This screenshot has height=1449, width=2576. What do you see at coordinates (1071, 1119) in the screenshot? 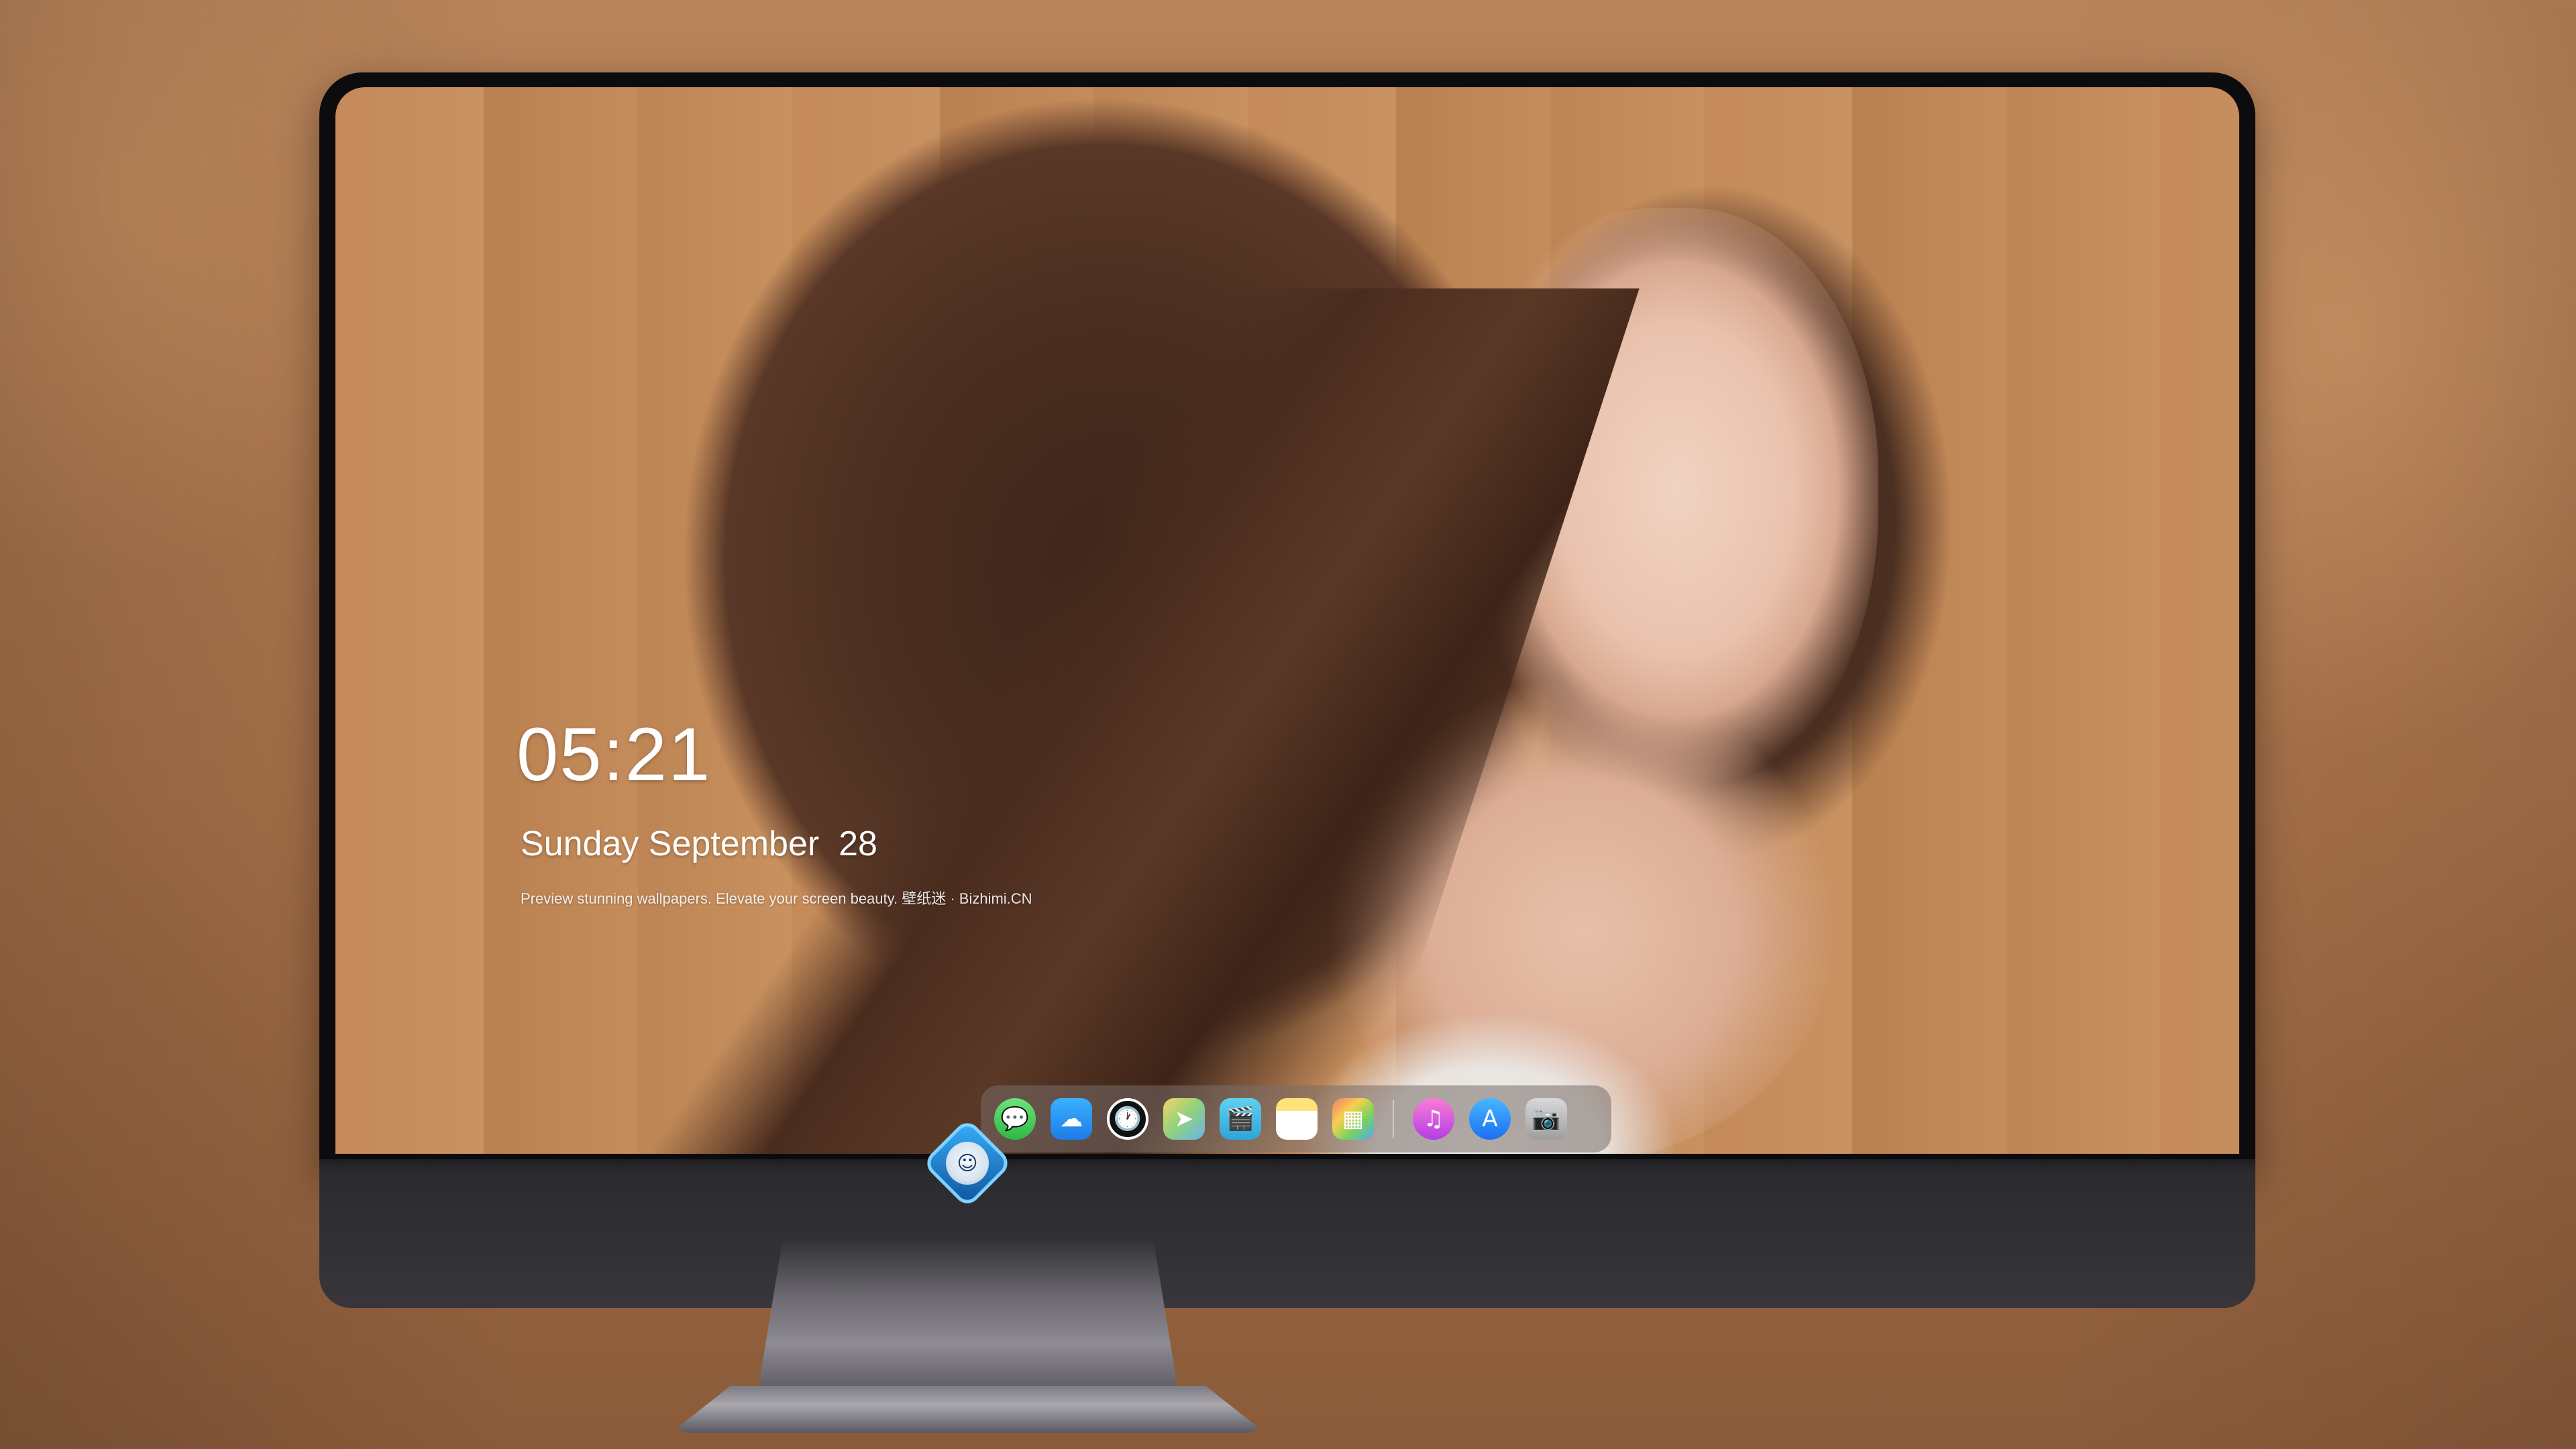
I see `weather-icon: ☁` at bounding box center [1071, 1119].